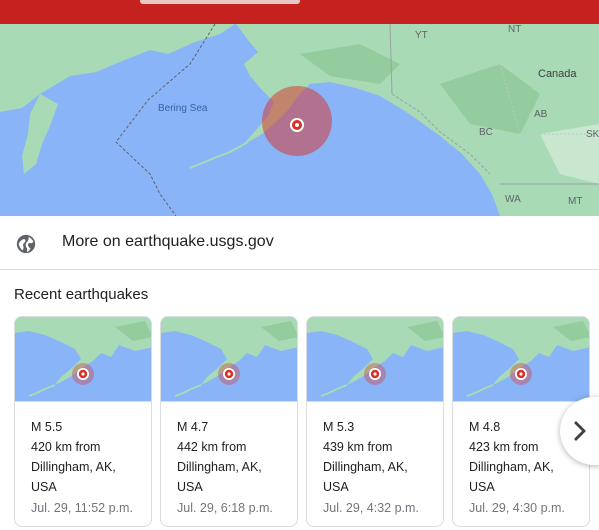  Describe the element at coordinates (225, 508) in the screenshot. I see `card-date: Jul. 29, 6:18 p.m.` at that location.